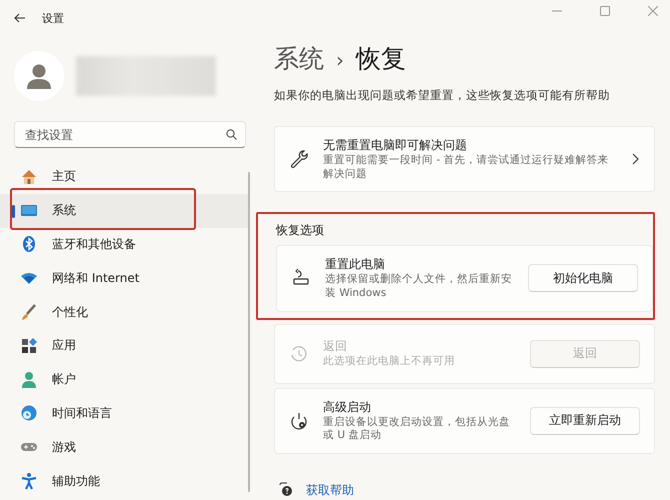 This screenshot has width=670, height=500. I want to click on card-title: 返回, so click(335, 346).